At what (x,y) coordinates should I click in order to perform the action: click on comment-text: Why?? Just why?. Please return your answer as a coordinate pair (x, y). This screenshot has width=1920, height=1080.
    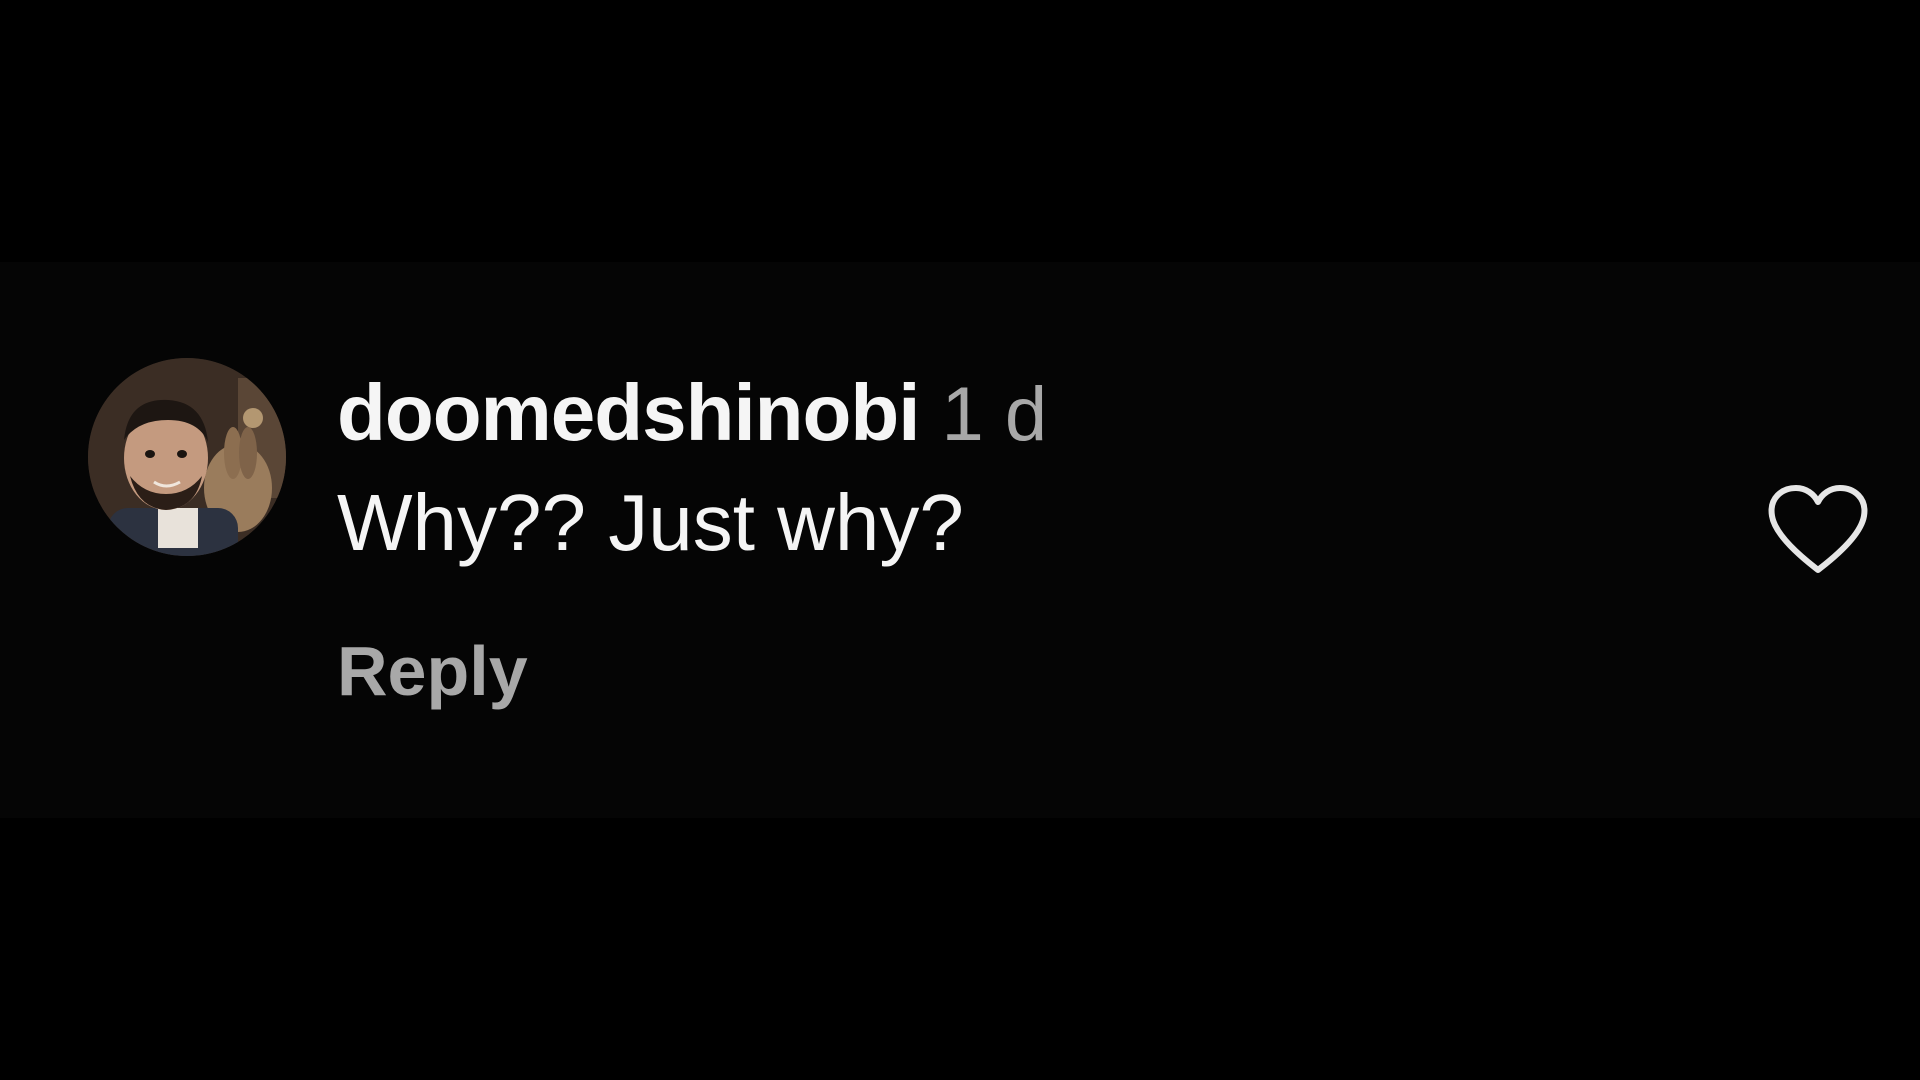
    Looking at the image, I should click on (650, 522).